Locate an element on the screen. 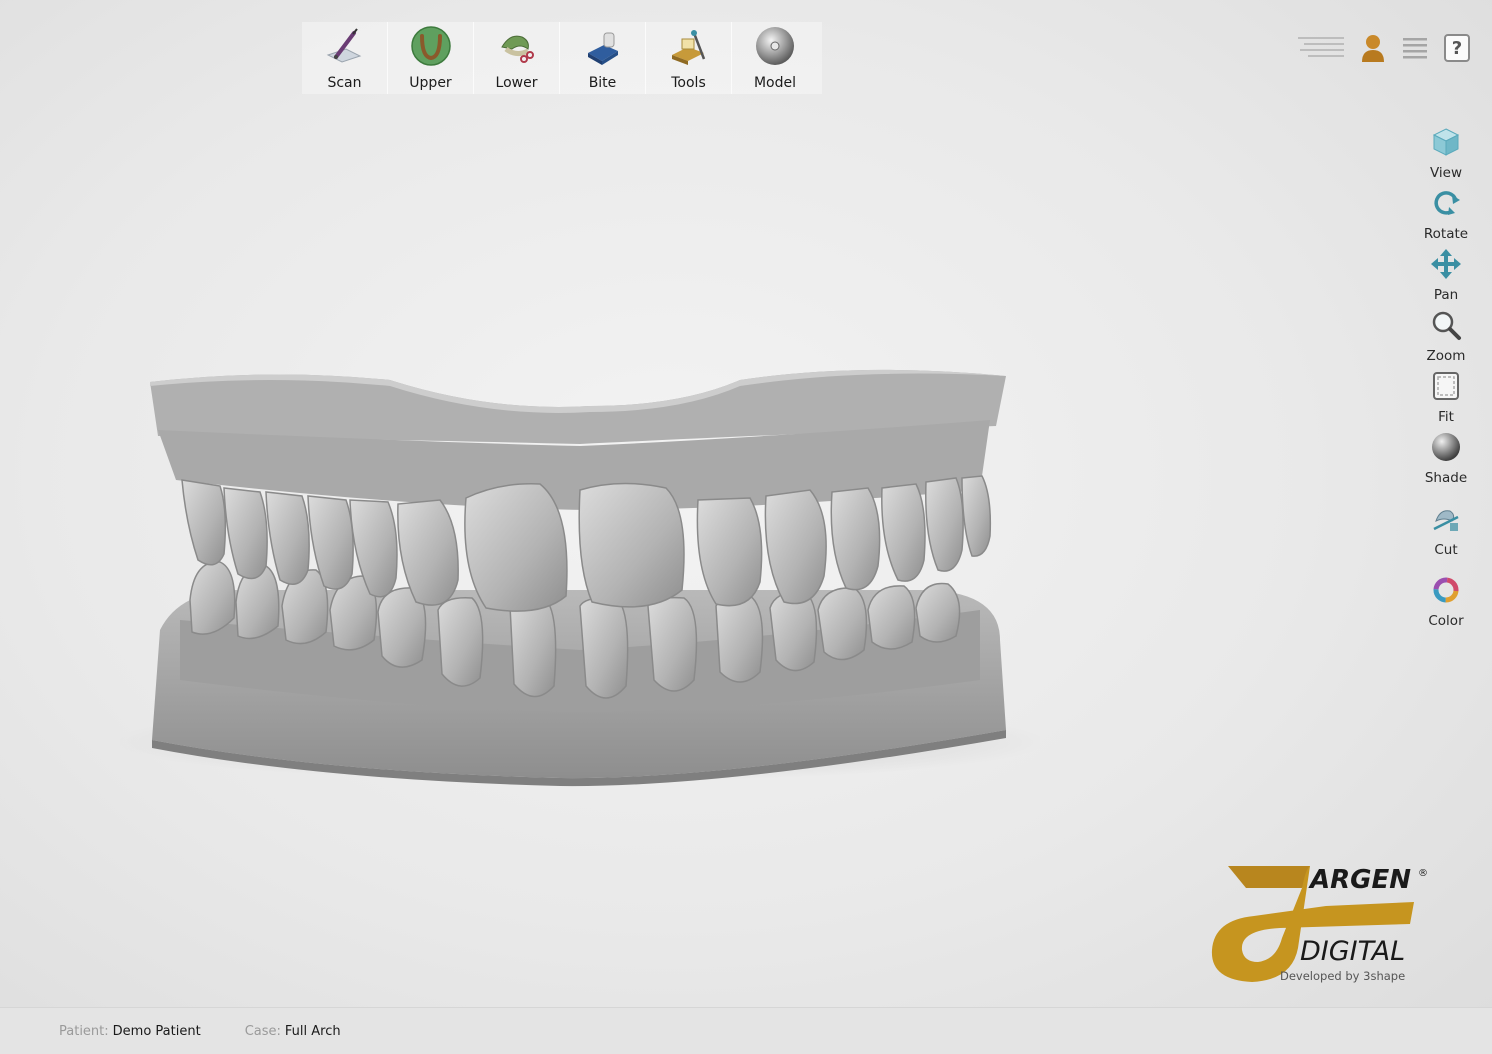  sidebar-item-zoom: Zoom is located at coordinates (1446, 339).